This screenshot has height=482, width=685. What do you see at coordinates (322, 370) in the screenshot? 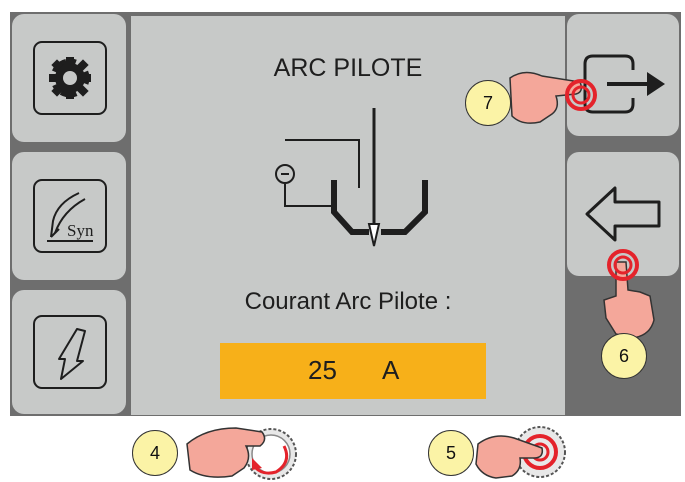
I see `current-value: 25` at bounding box center [322, 370].